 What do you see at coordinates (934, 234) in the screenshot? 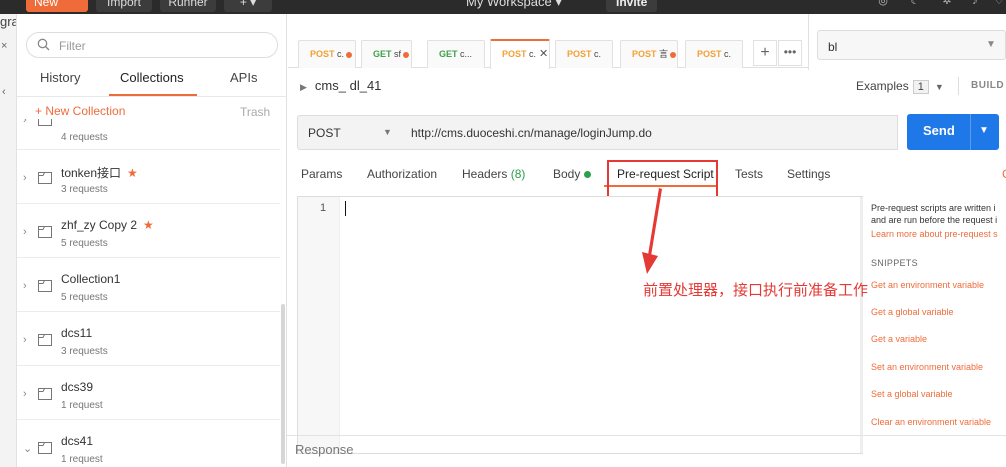
I see `learn-more-link: Learn more about pre-request s` at bounding box center [934, 234].